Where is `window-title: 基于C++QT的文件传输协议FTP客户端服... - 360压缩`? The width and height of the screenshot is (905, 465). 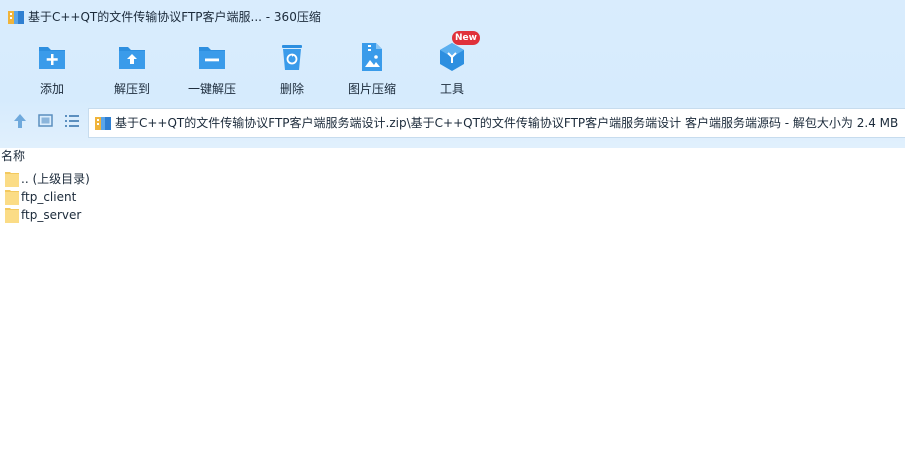
window-title: 基于C++QT的文件传输协议FTP客户端服... - 360压缩 is located at coordinates (174, 17).